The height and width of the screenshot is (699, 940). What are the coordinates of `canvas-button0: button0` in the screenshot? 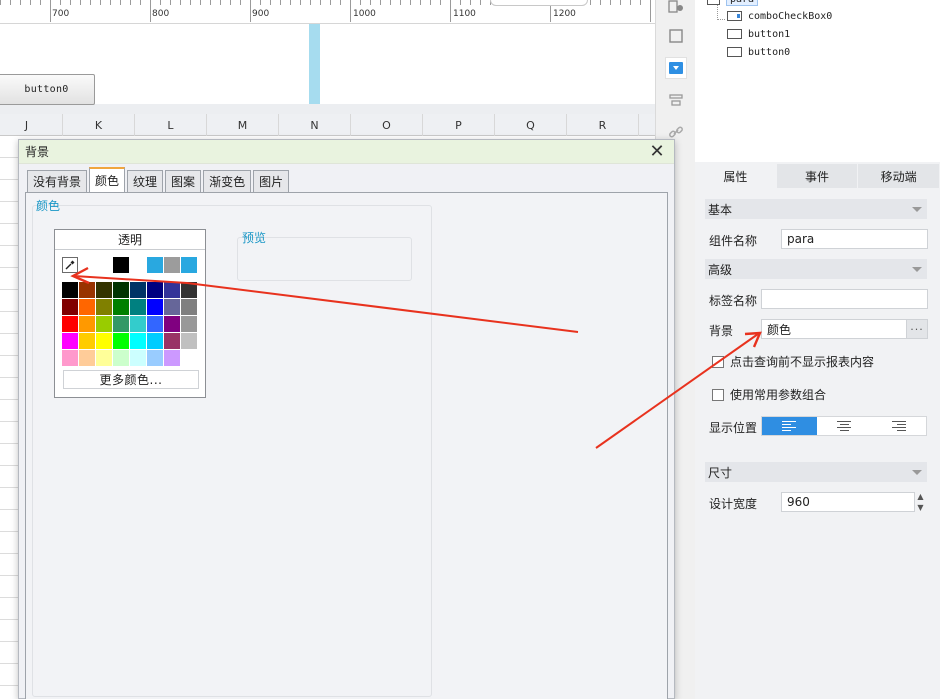 It's located at (47, 89).